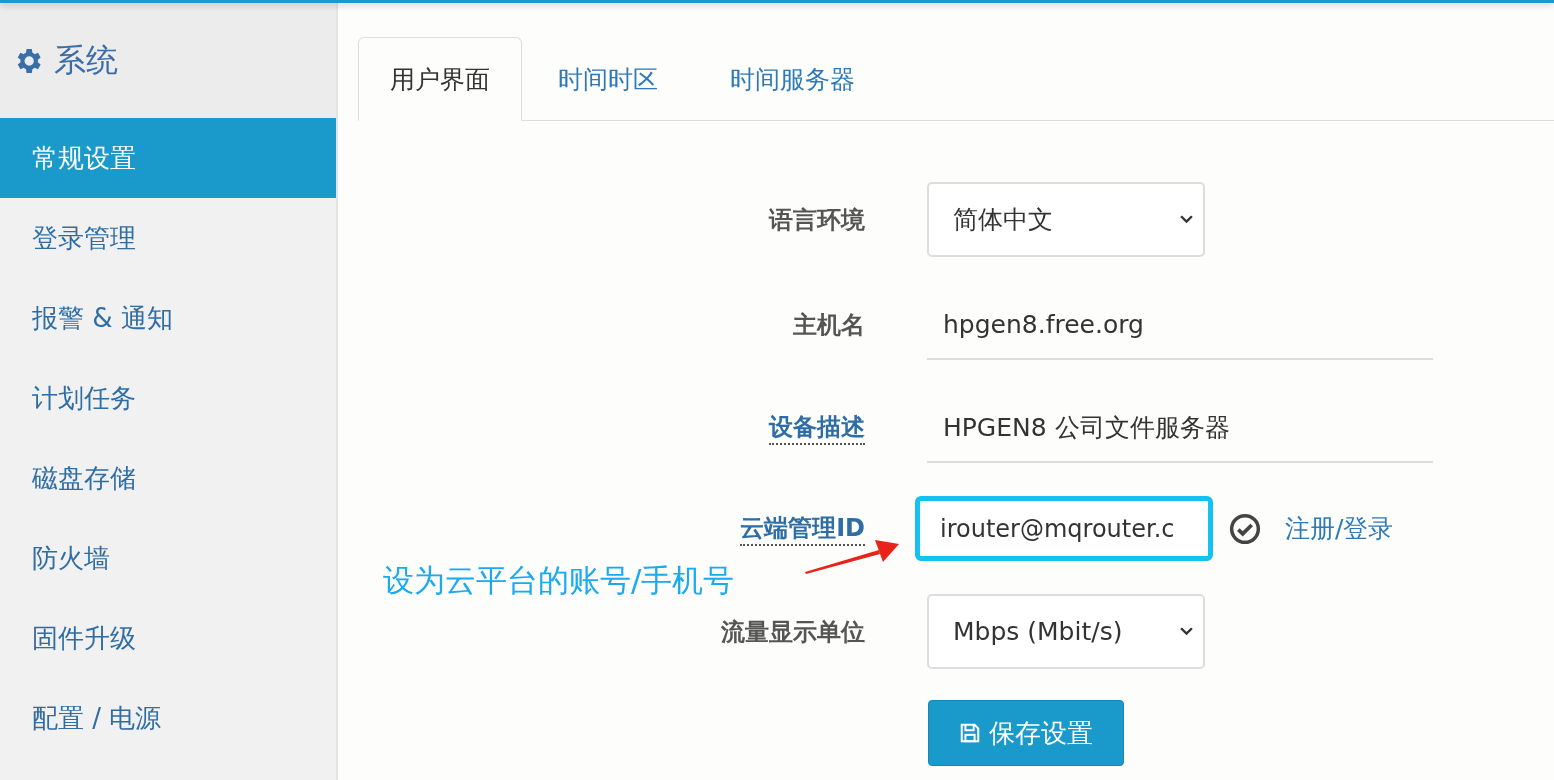 The width and height of the screenshot is (1554, 780). What do you see at coordinates (168, 478) in the screenshot?
I see `sidebar-item: 磁盘存储` at bounding box center [168, 478].